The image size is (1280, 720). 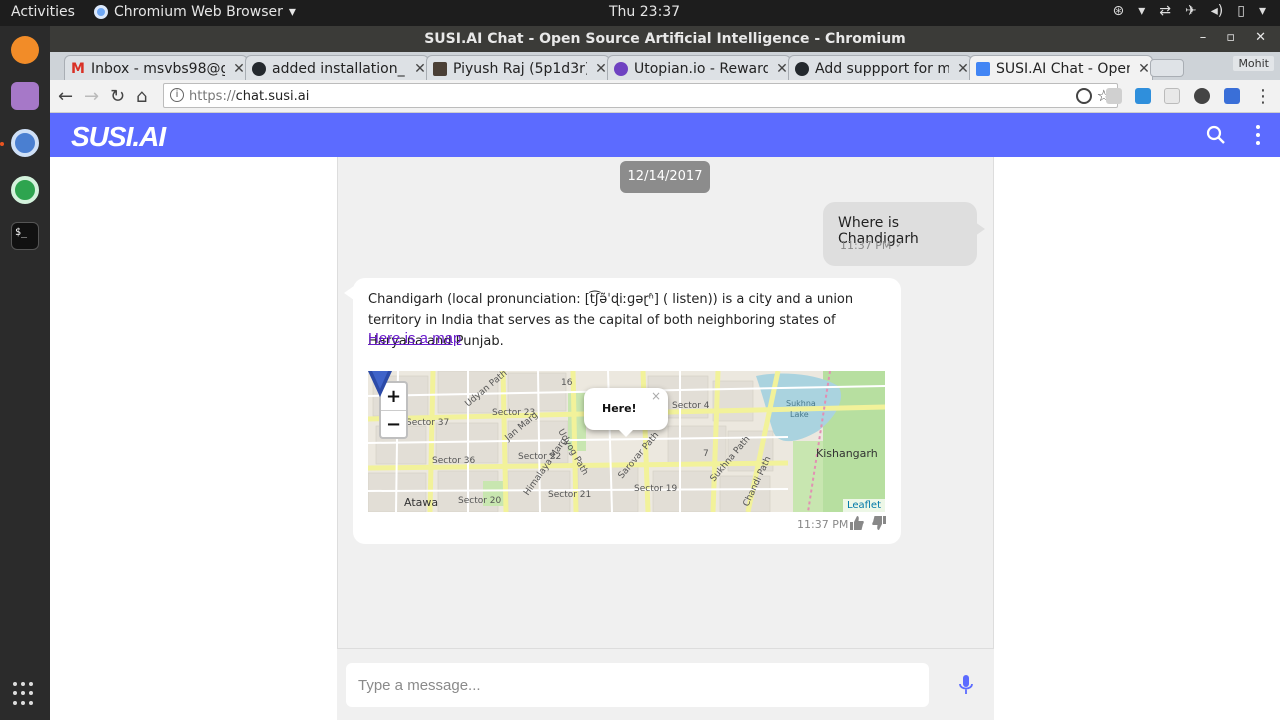 I want to click on map-label: Sector 4, so click(x=691, y=406).